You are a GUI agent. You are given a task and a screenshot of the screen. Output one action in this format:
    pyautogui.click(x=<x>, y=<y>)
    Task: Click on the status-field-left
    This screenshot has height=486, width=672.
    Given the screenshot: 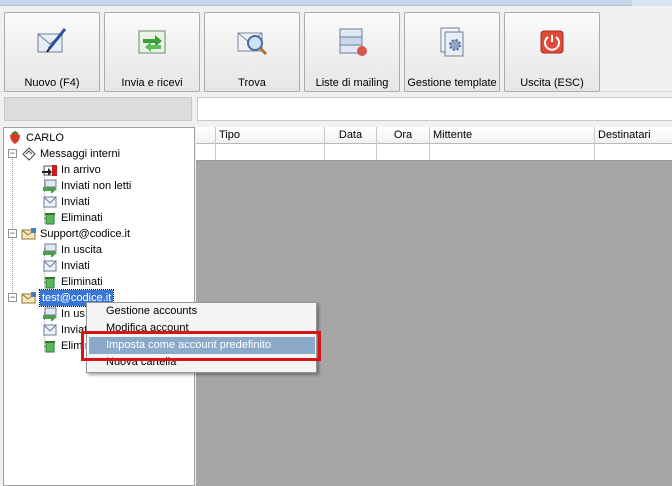 What is the action you would take?
    pyautogui.click(x=98, y=109)
    